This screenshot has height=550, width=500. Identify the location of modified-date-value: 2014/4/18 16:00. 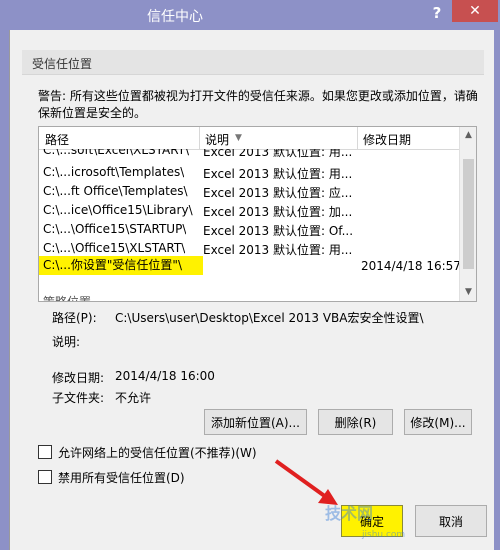
(165, 376).